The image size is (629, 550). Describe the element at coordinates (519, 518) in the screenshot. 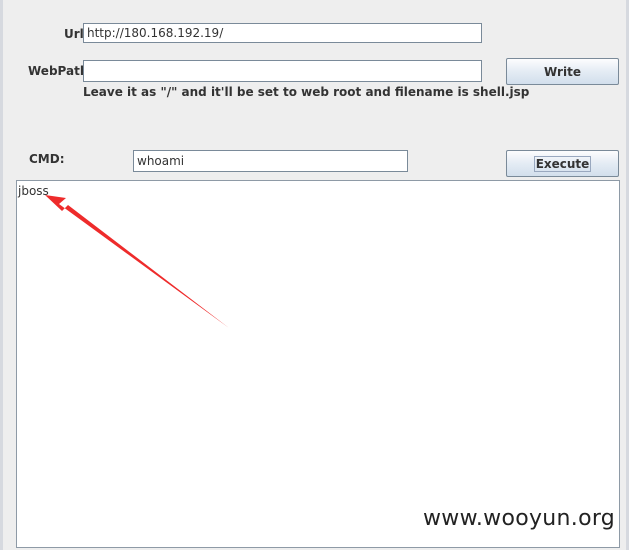

I see `watermark-text: www.wooyun.org` at that location.